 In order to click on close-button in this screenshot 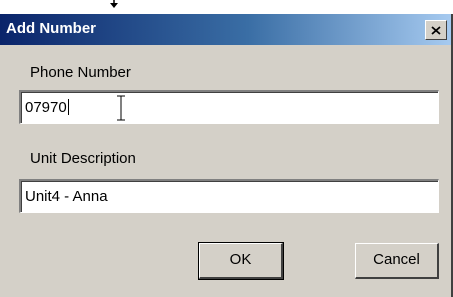, I will do `click(436, 30)`.